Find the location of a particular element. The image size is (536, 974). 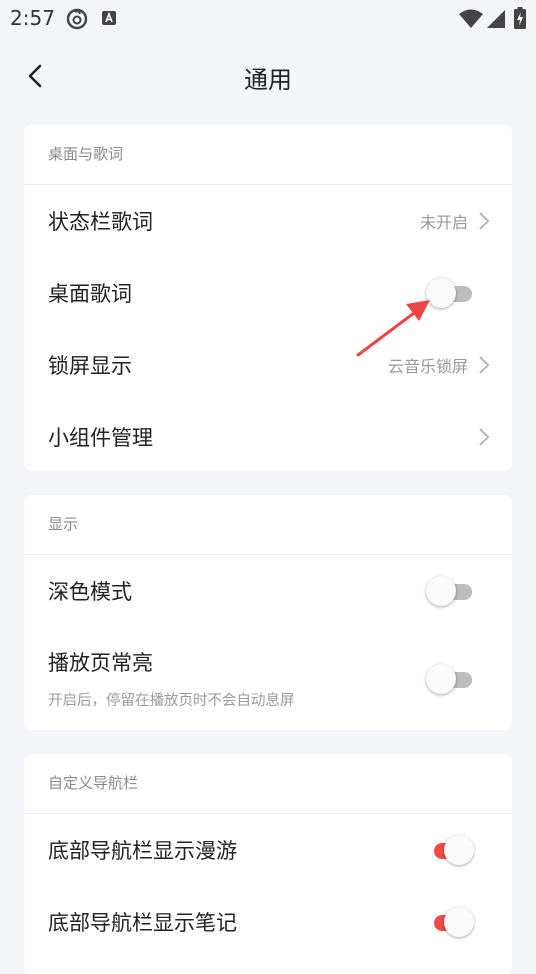

show-notes-row: 底部导航栏显示笔记 is located at coordinates (268, 922).